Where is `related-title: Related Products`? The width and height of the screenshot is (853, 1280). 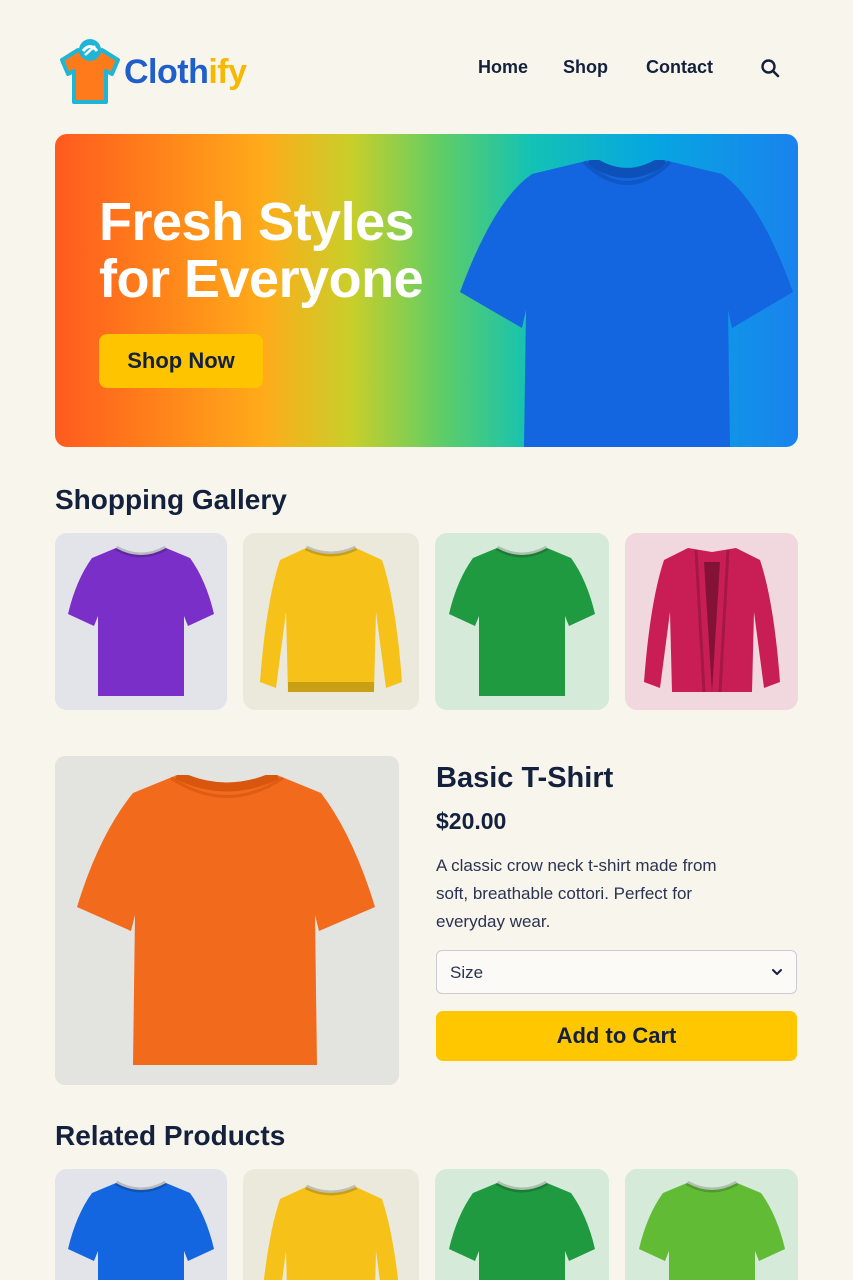 related-title: Related Products is located at coordinates (170, 1135).